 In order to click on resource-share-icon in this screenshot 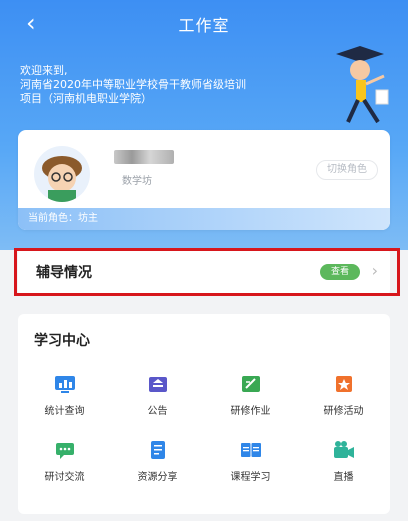, I will do `click(158, 450)`.